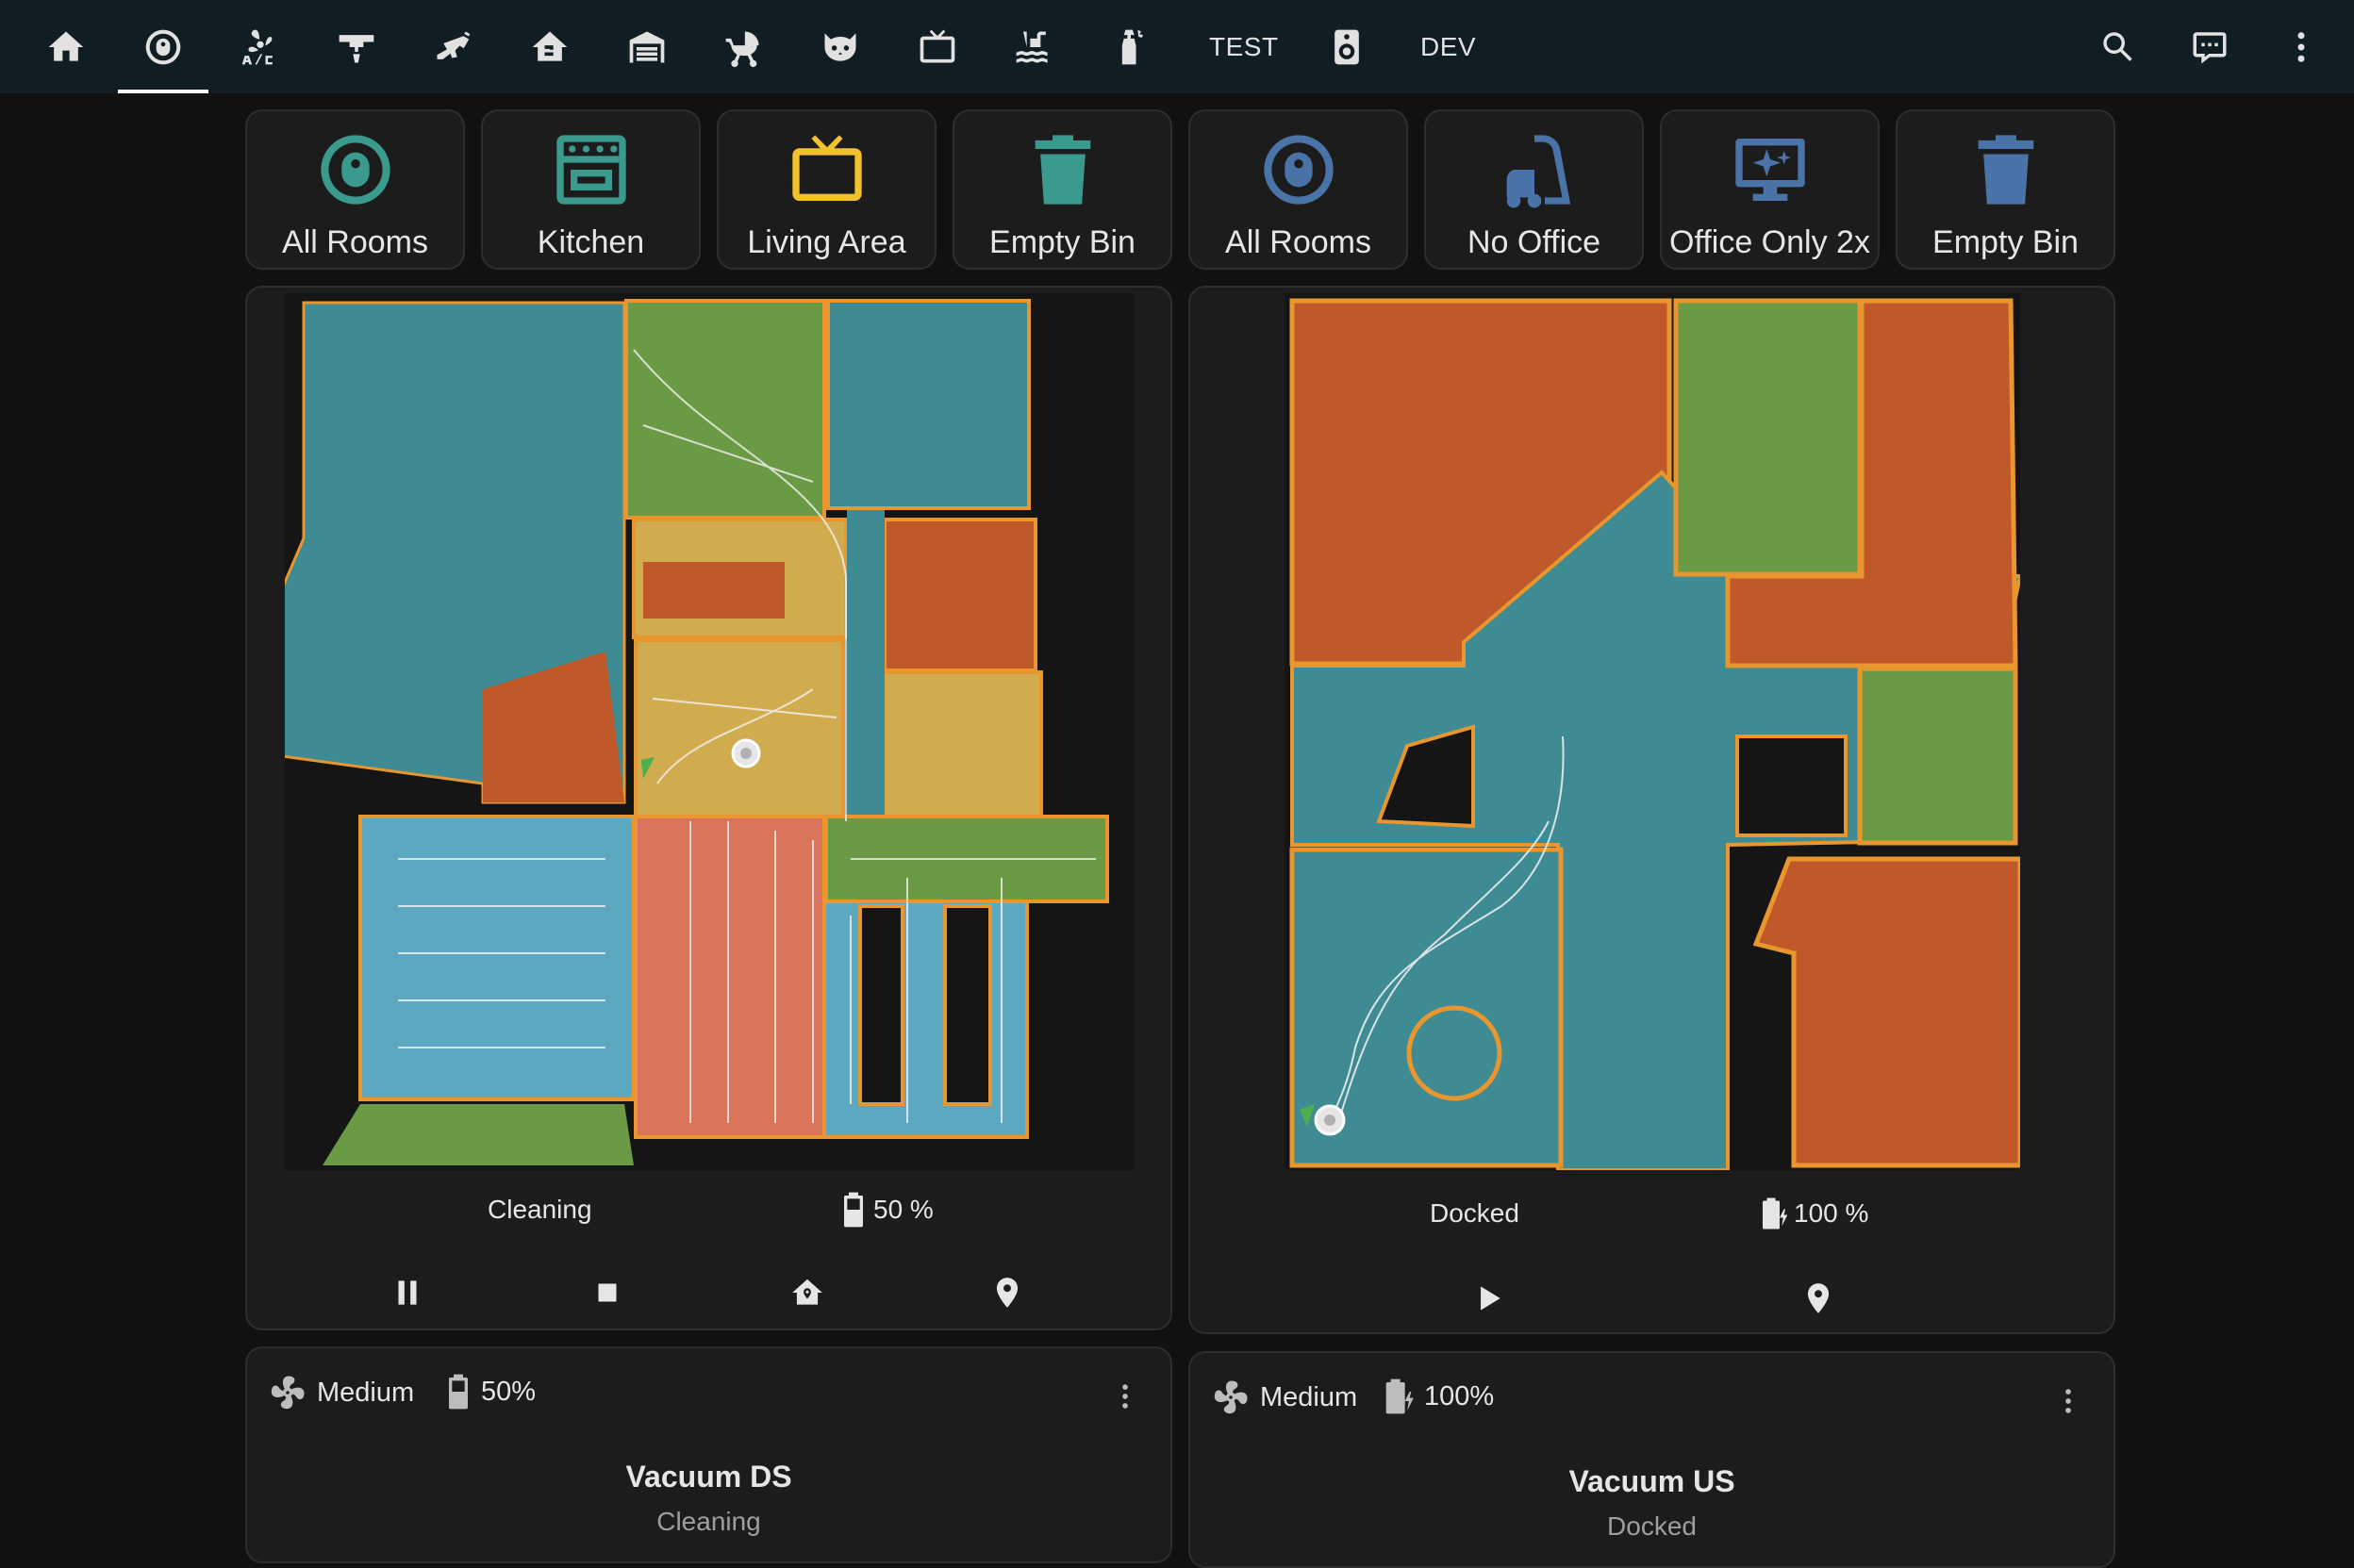  I want to click on stop-icon, so click(607, 1292).